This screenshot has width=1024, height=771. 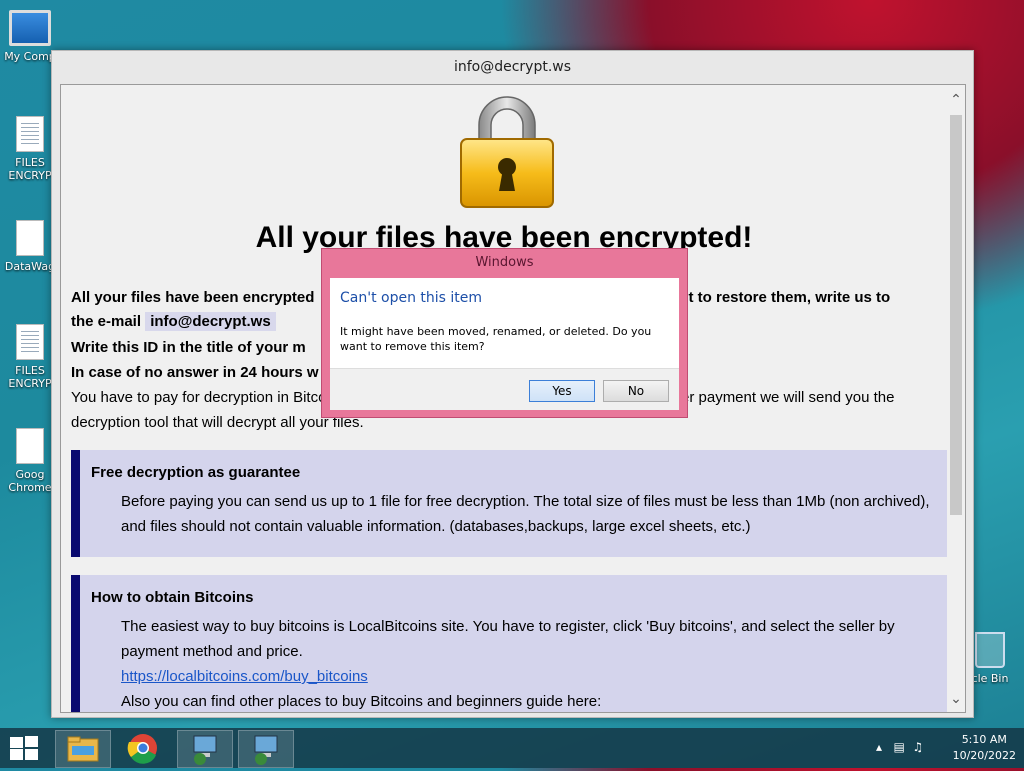 I want to click on scroll-down-icon: ⌄, so click(x=956, y=699).